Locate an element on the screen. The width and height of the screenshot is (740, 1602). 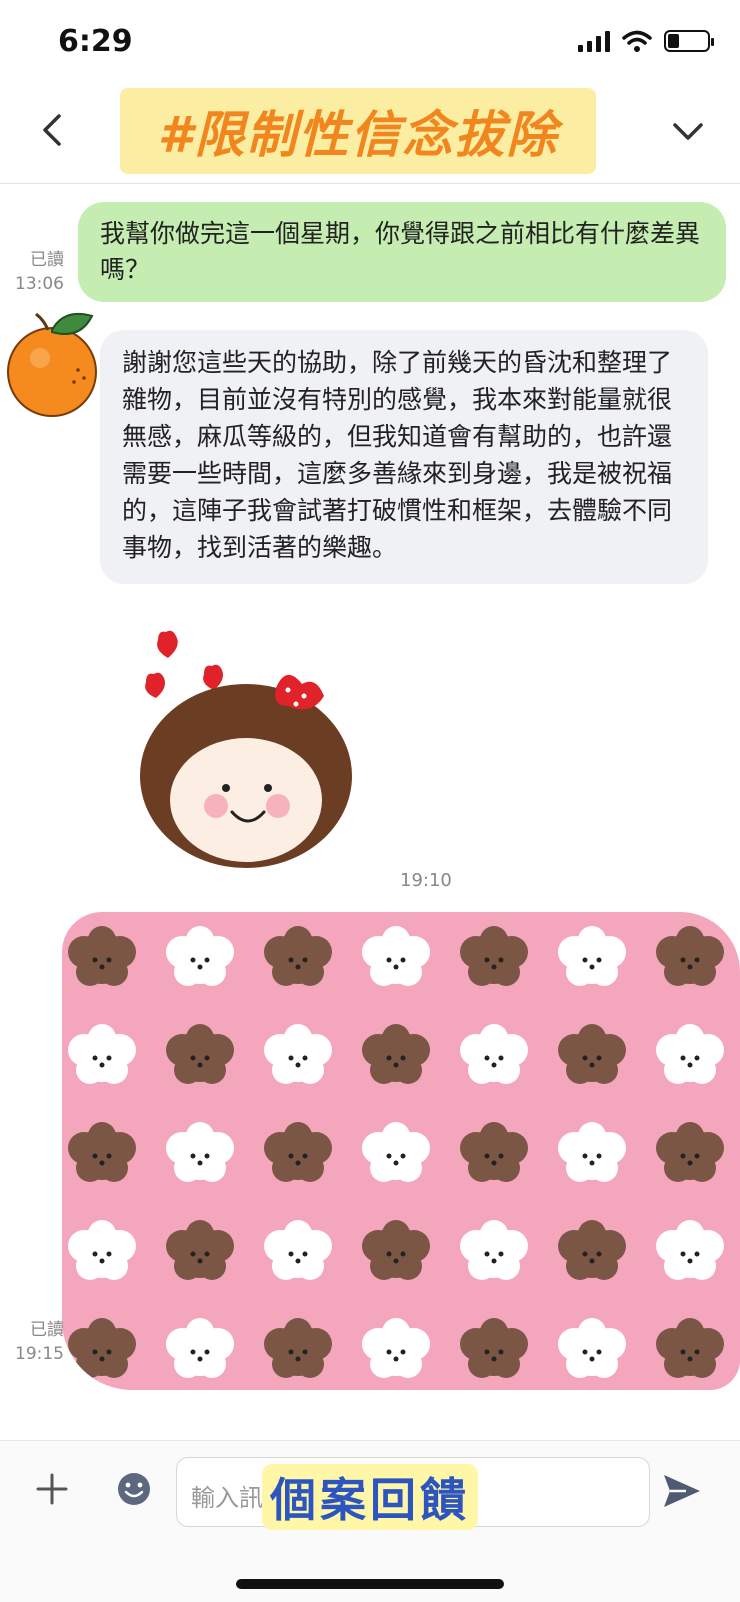
status-bar: 6:29 is located at coordinates (370, 43).